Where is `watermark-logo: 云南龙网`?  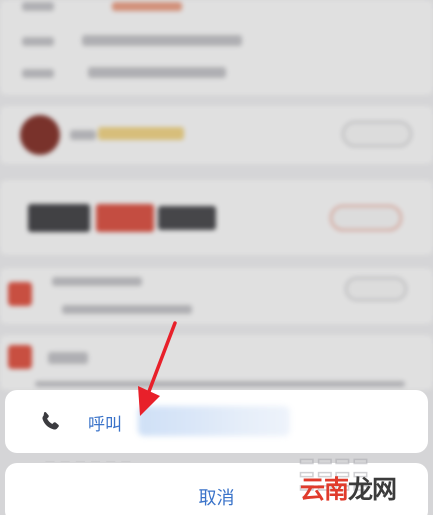
watermark-logo: 云南龙网 is located at coordinates (348, 488).